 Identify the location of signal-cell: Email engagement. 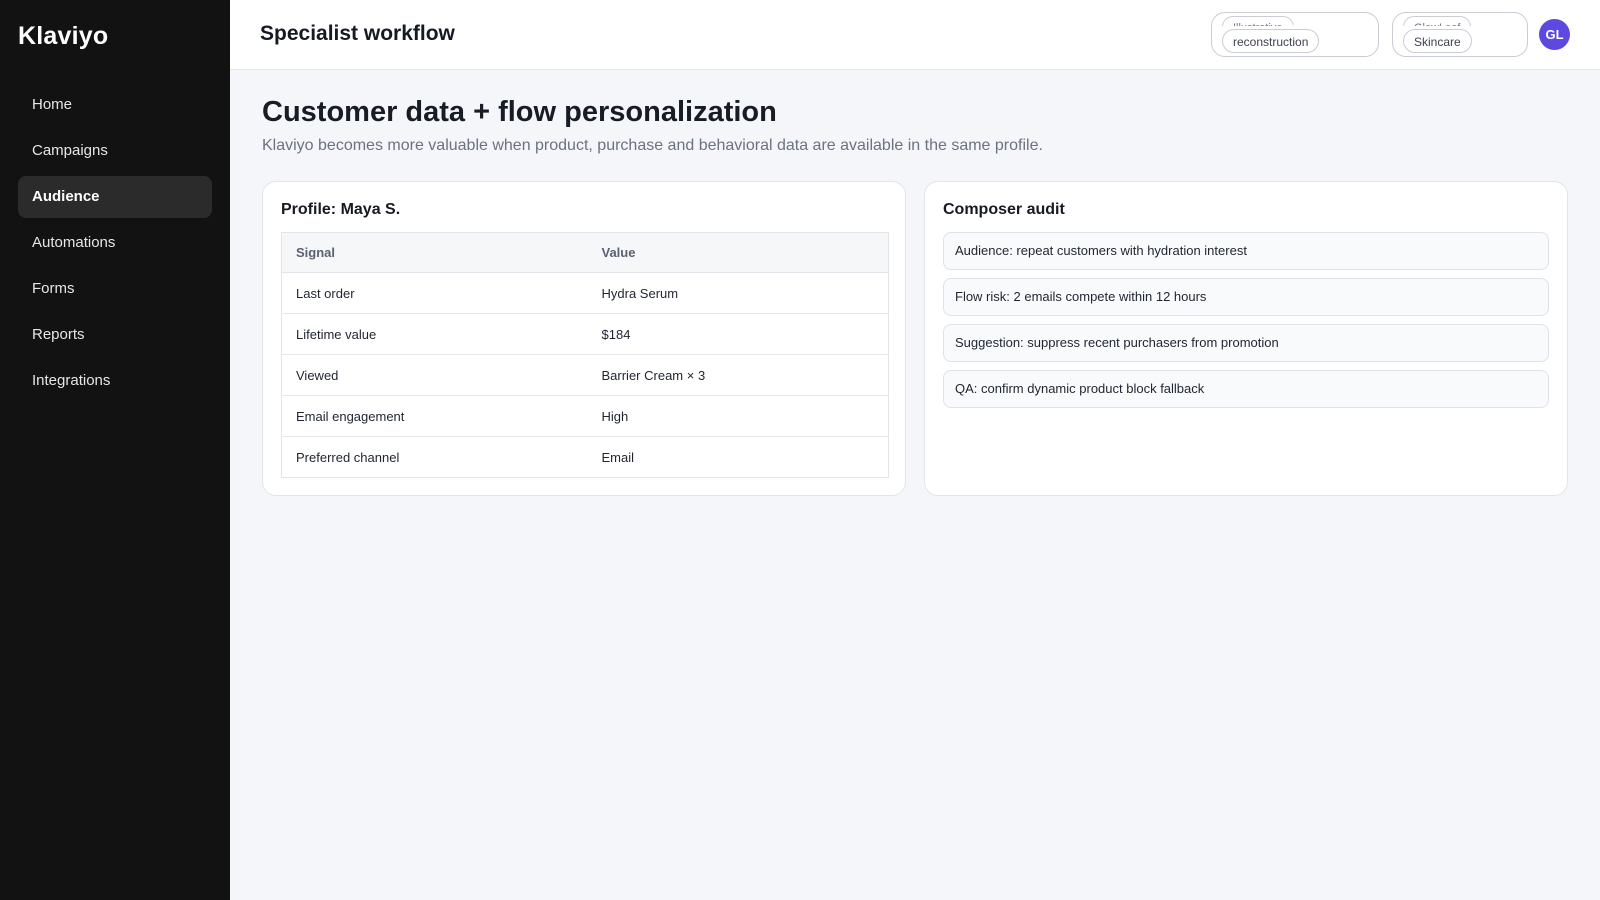
(434, 416).